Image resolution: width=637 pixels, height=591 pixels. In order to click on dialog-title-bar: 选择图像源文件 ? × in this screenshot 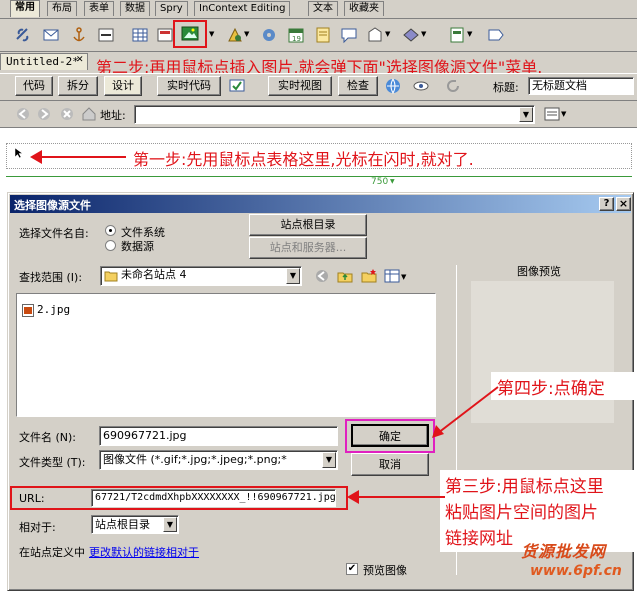, I will do `click(320, 204)`.